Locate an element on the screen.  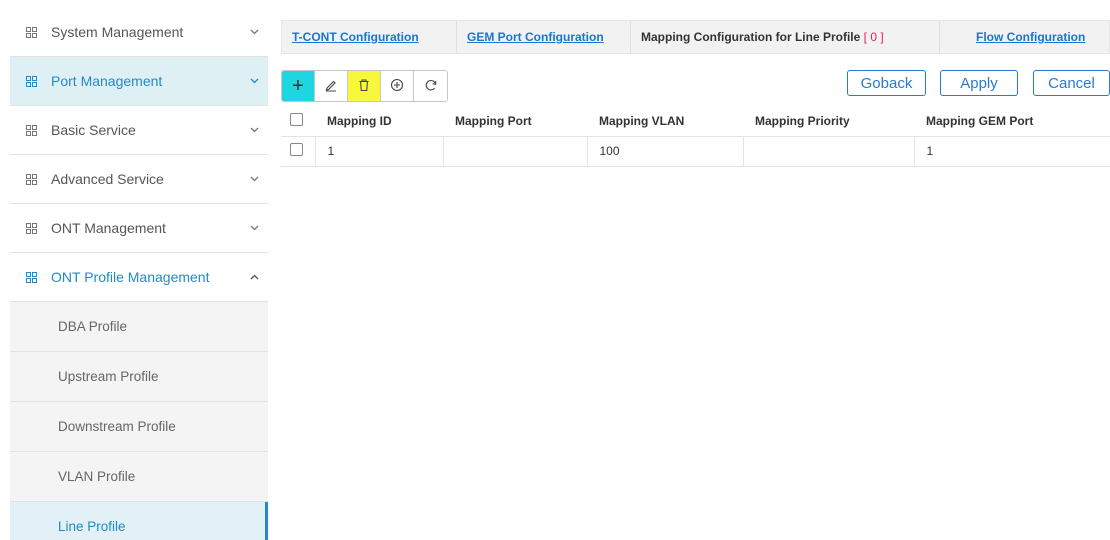
sidebar-item-system-management: System Management is located at coordinates (139, 32).